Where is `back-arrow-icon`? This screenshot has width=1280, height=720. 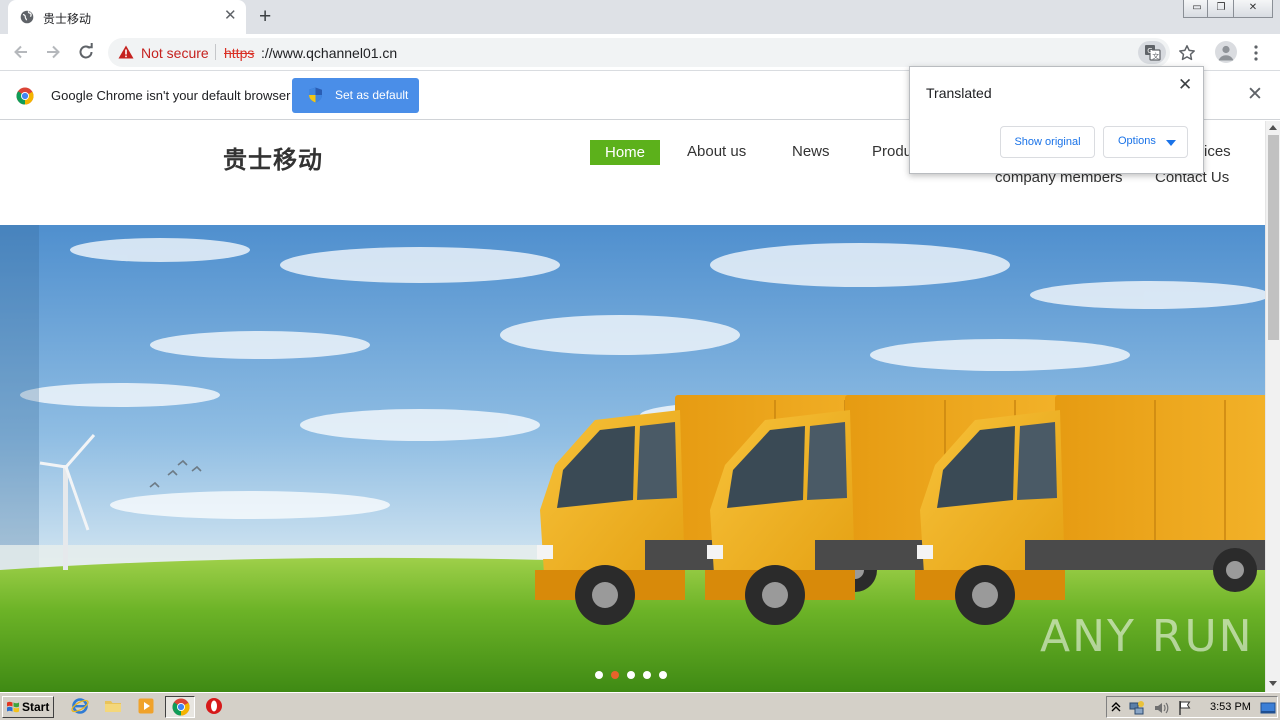 back-arrow-icon is located at coordinates (21, 52).